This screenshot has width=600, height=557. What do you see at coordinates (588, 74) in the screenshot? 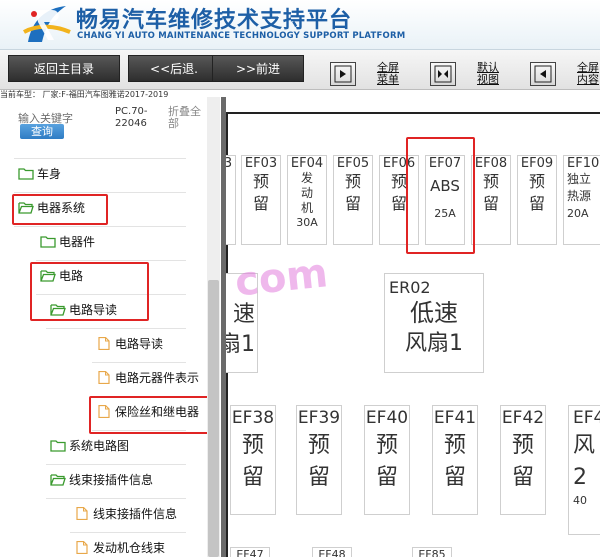
I see `fullscreen-content-label: 全屏 内容` at bounding box center [588, 74].